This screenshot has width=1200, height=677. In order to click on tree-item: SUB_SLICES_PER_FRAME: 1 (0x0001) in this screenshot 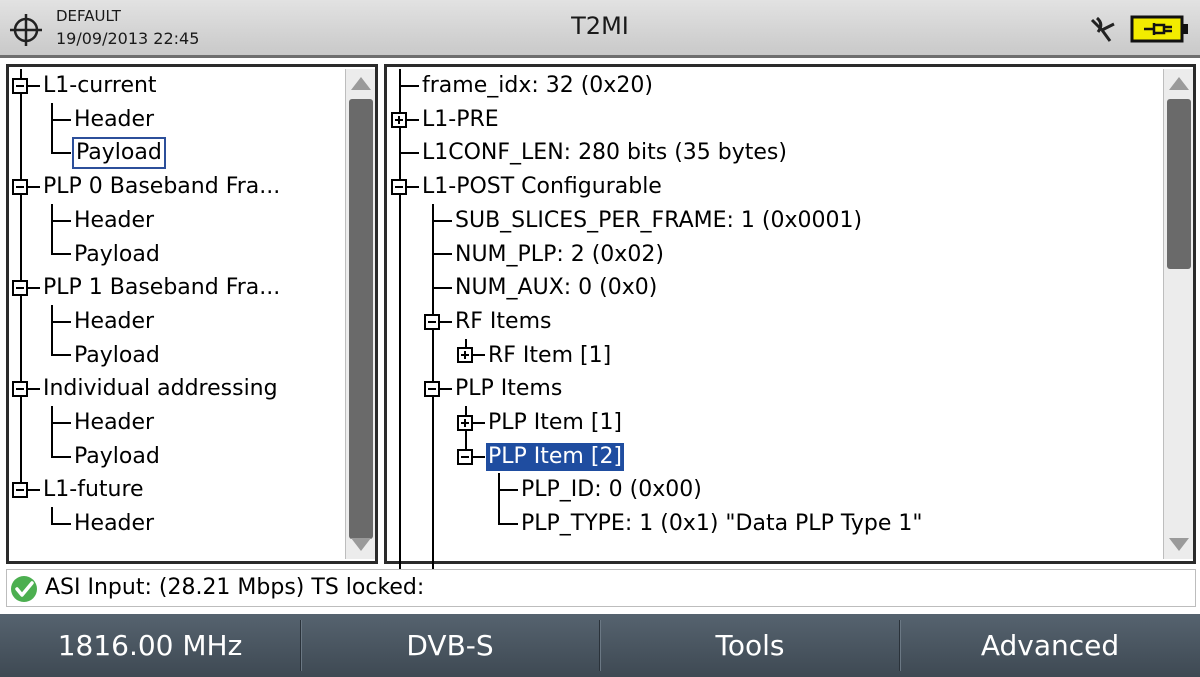, I will do `click(658, 221)`.